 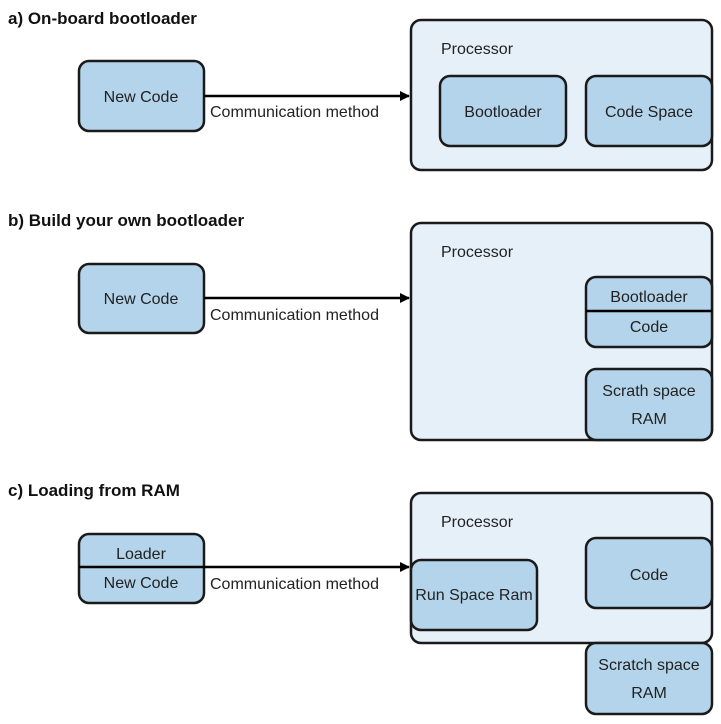 I want to click on panel-b-title: b) Build your own bootloader, so click(x=126, y=220).